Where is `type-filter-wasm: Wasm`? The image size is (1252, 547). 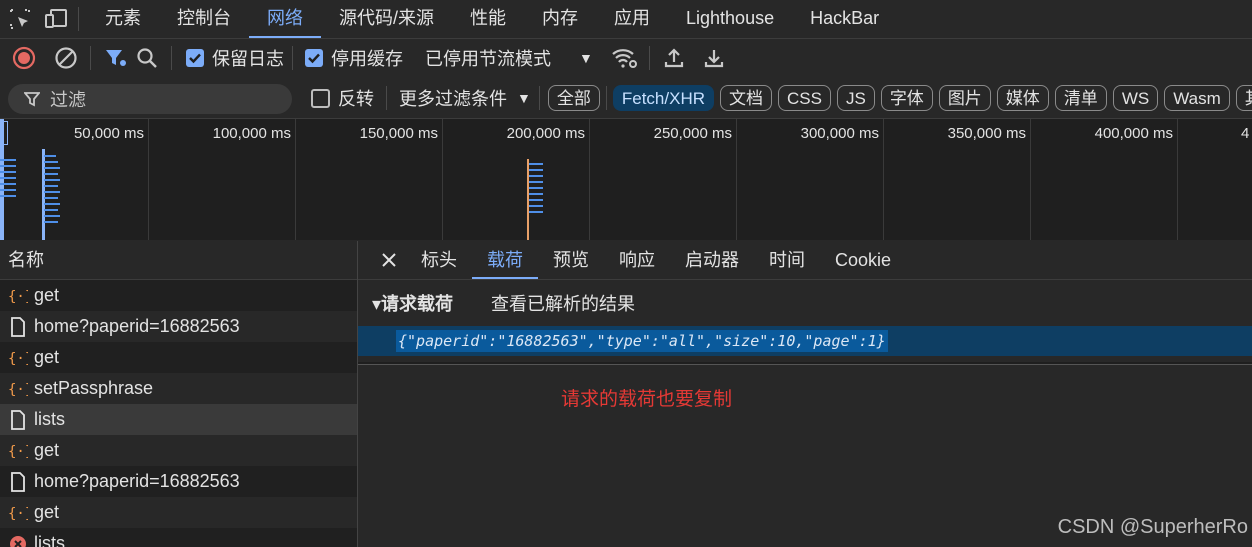 type-filter-wasm: Wasm is located at coordinates (1197, 98).